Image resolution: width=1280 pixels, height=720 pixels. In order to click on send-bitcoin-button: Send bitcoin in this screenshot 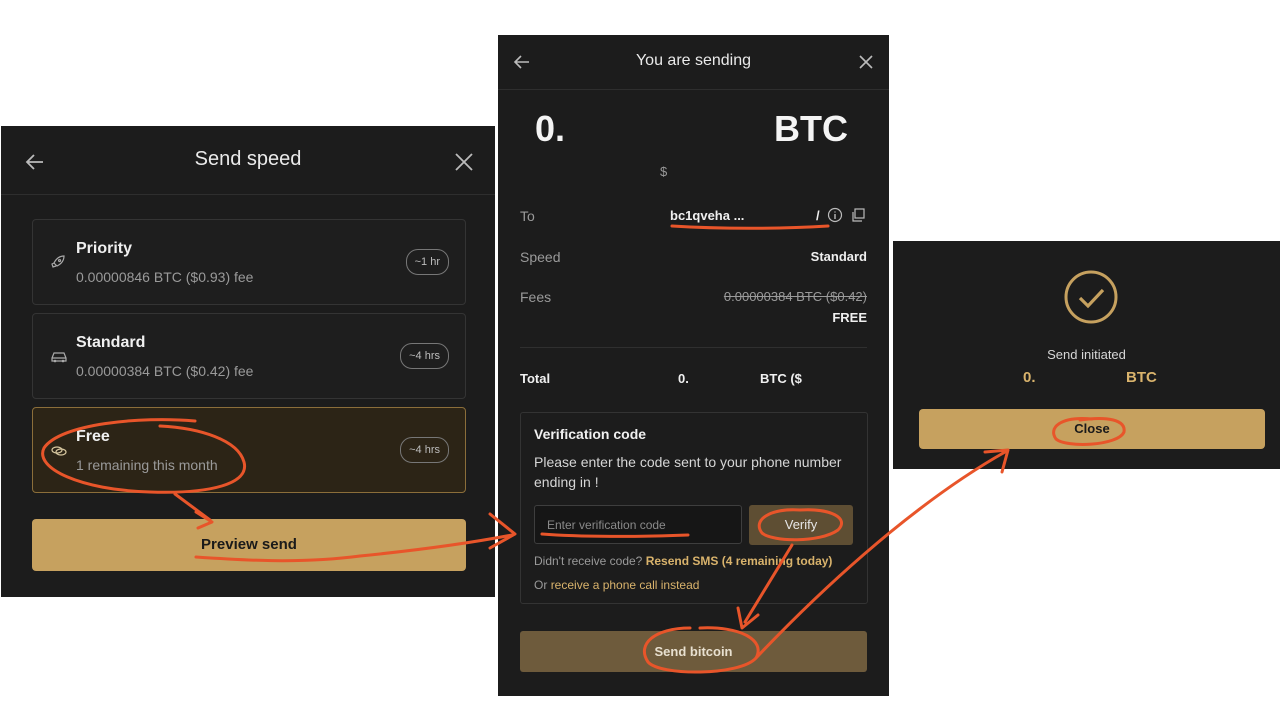, I will do `click(693, 651)`.